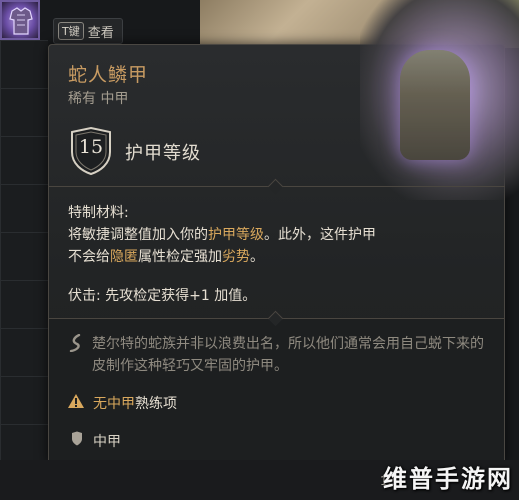 This screenshot has height=500, width=519. What do you see at coordinates (108, 75) in the screenshot?
I see `item-name: 蛇人鳞甲` at bounding box center [108, 75].